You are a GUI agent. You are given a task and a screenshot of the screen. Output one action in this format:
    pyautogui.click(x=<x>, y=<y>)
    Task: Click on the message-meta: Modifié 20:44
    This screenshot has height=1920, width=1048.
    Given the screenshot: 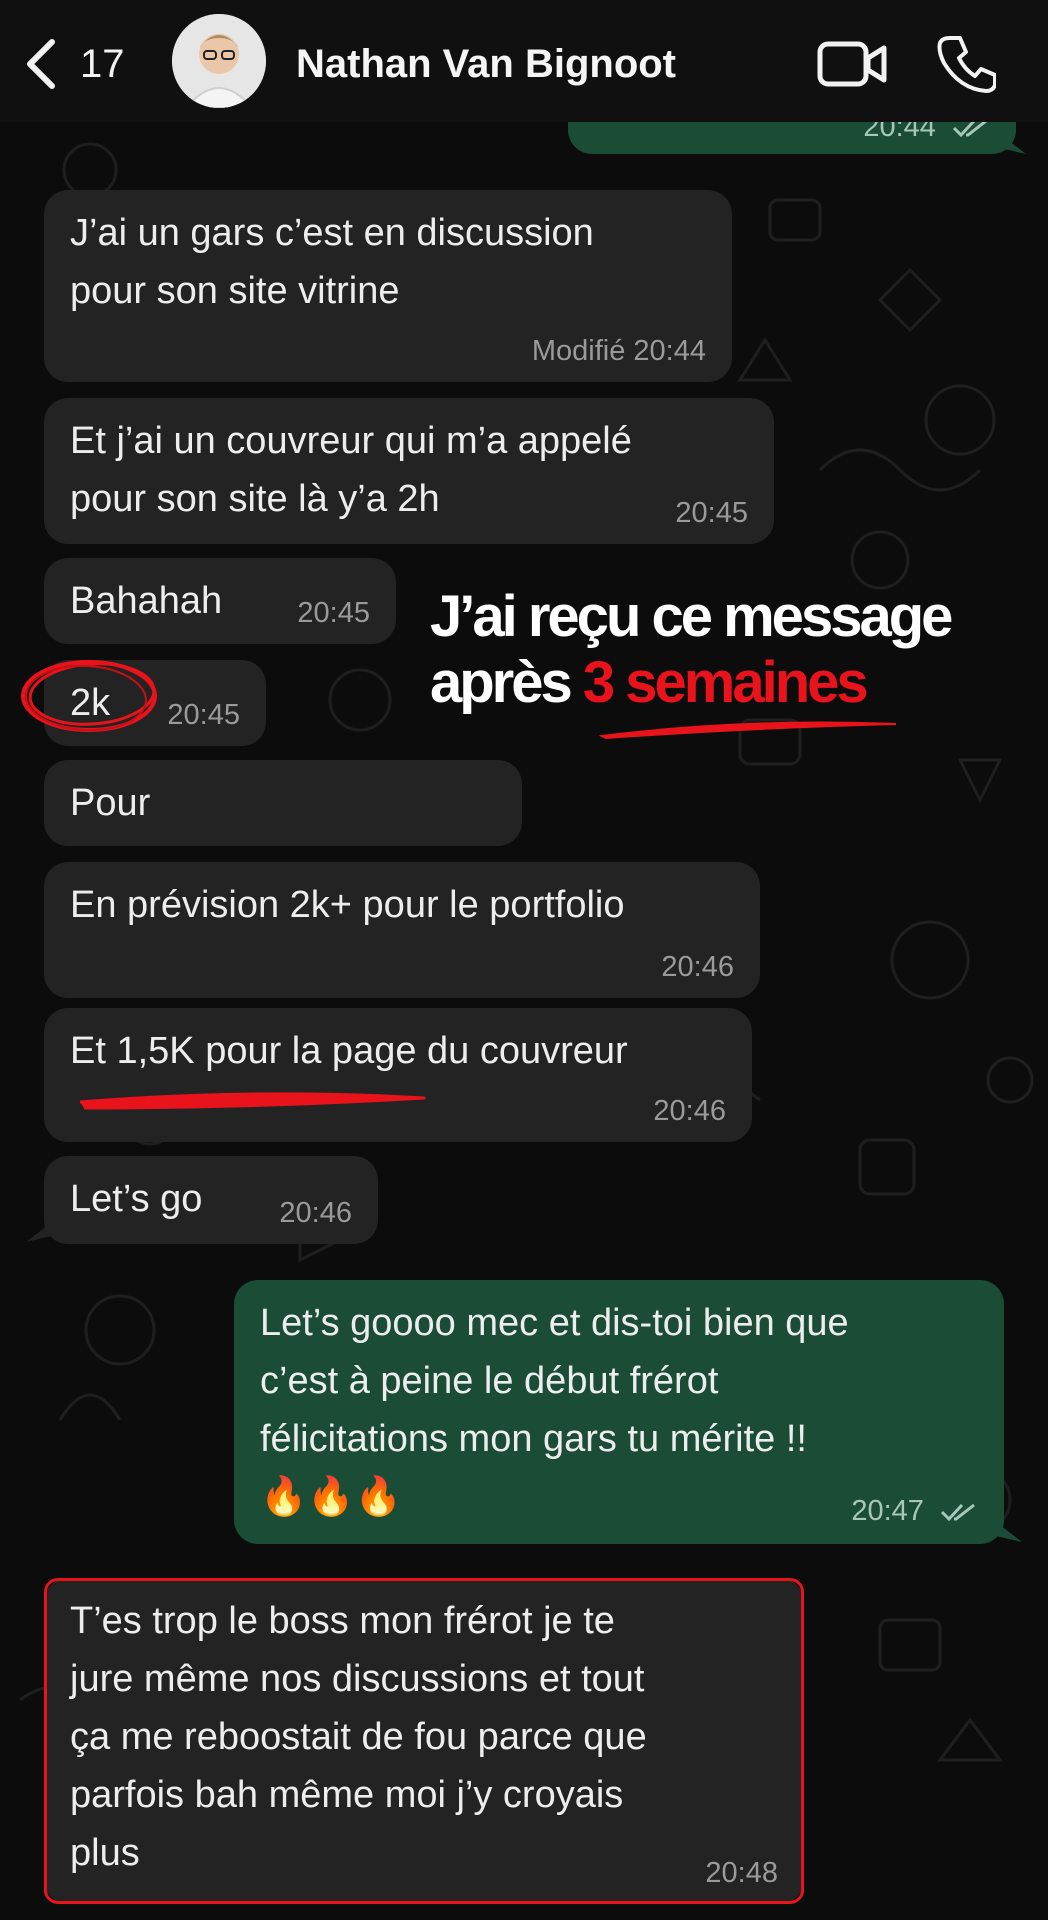 What is the action you would take?
    pyautogui.click(x=619, y=351)
    